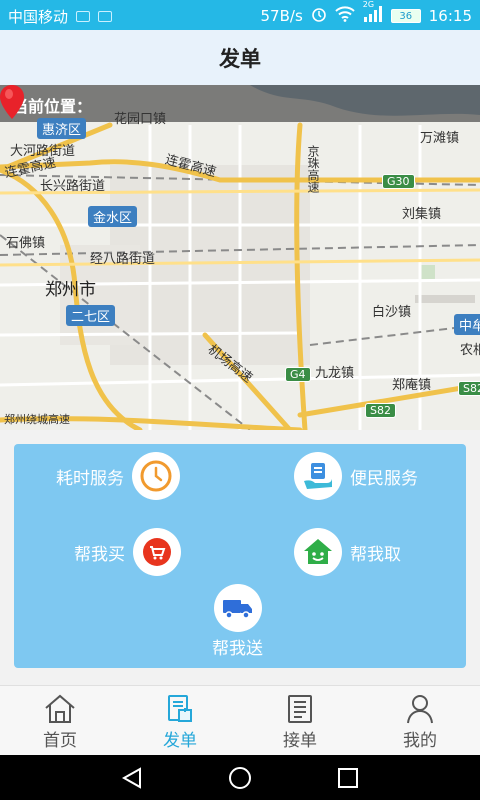 This screenshot has height=800, width=480. I want to click on bottom-nav: 首页 发单 接单 我的, so click(240, 720).